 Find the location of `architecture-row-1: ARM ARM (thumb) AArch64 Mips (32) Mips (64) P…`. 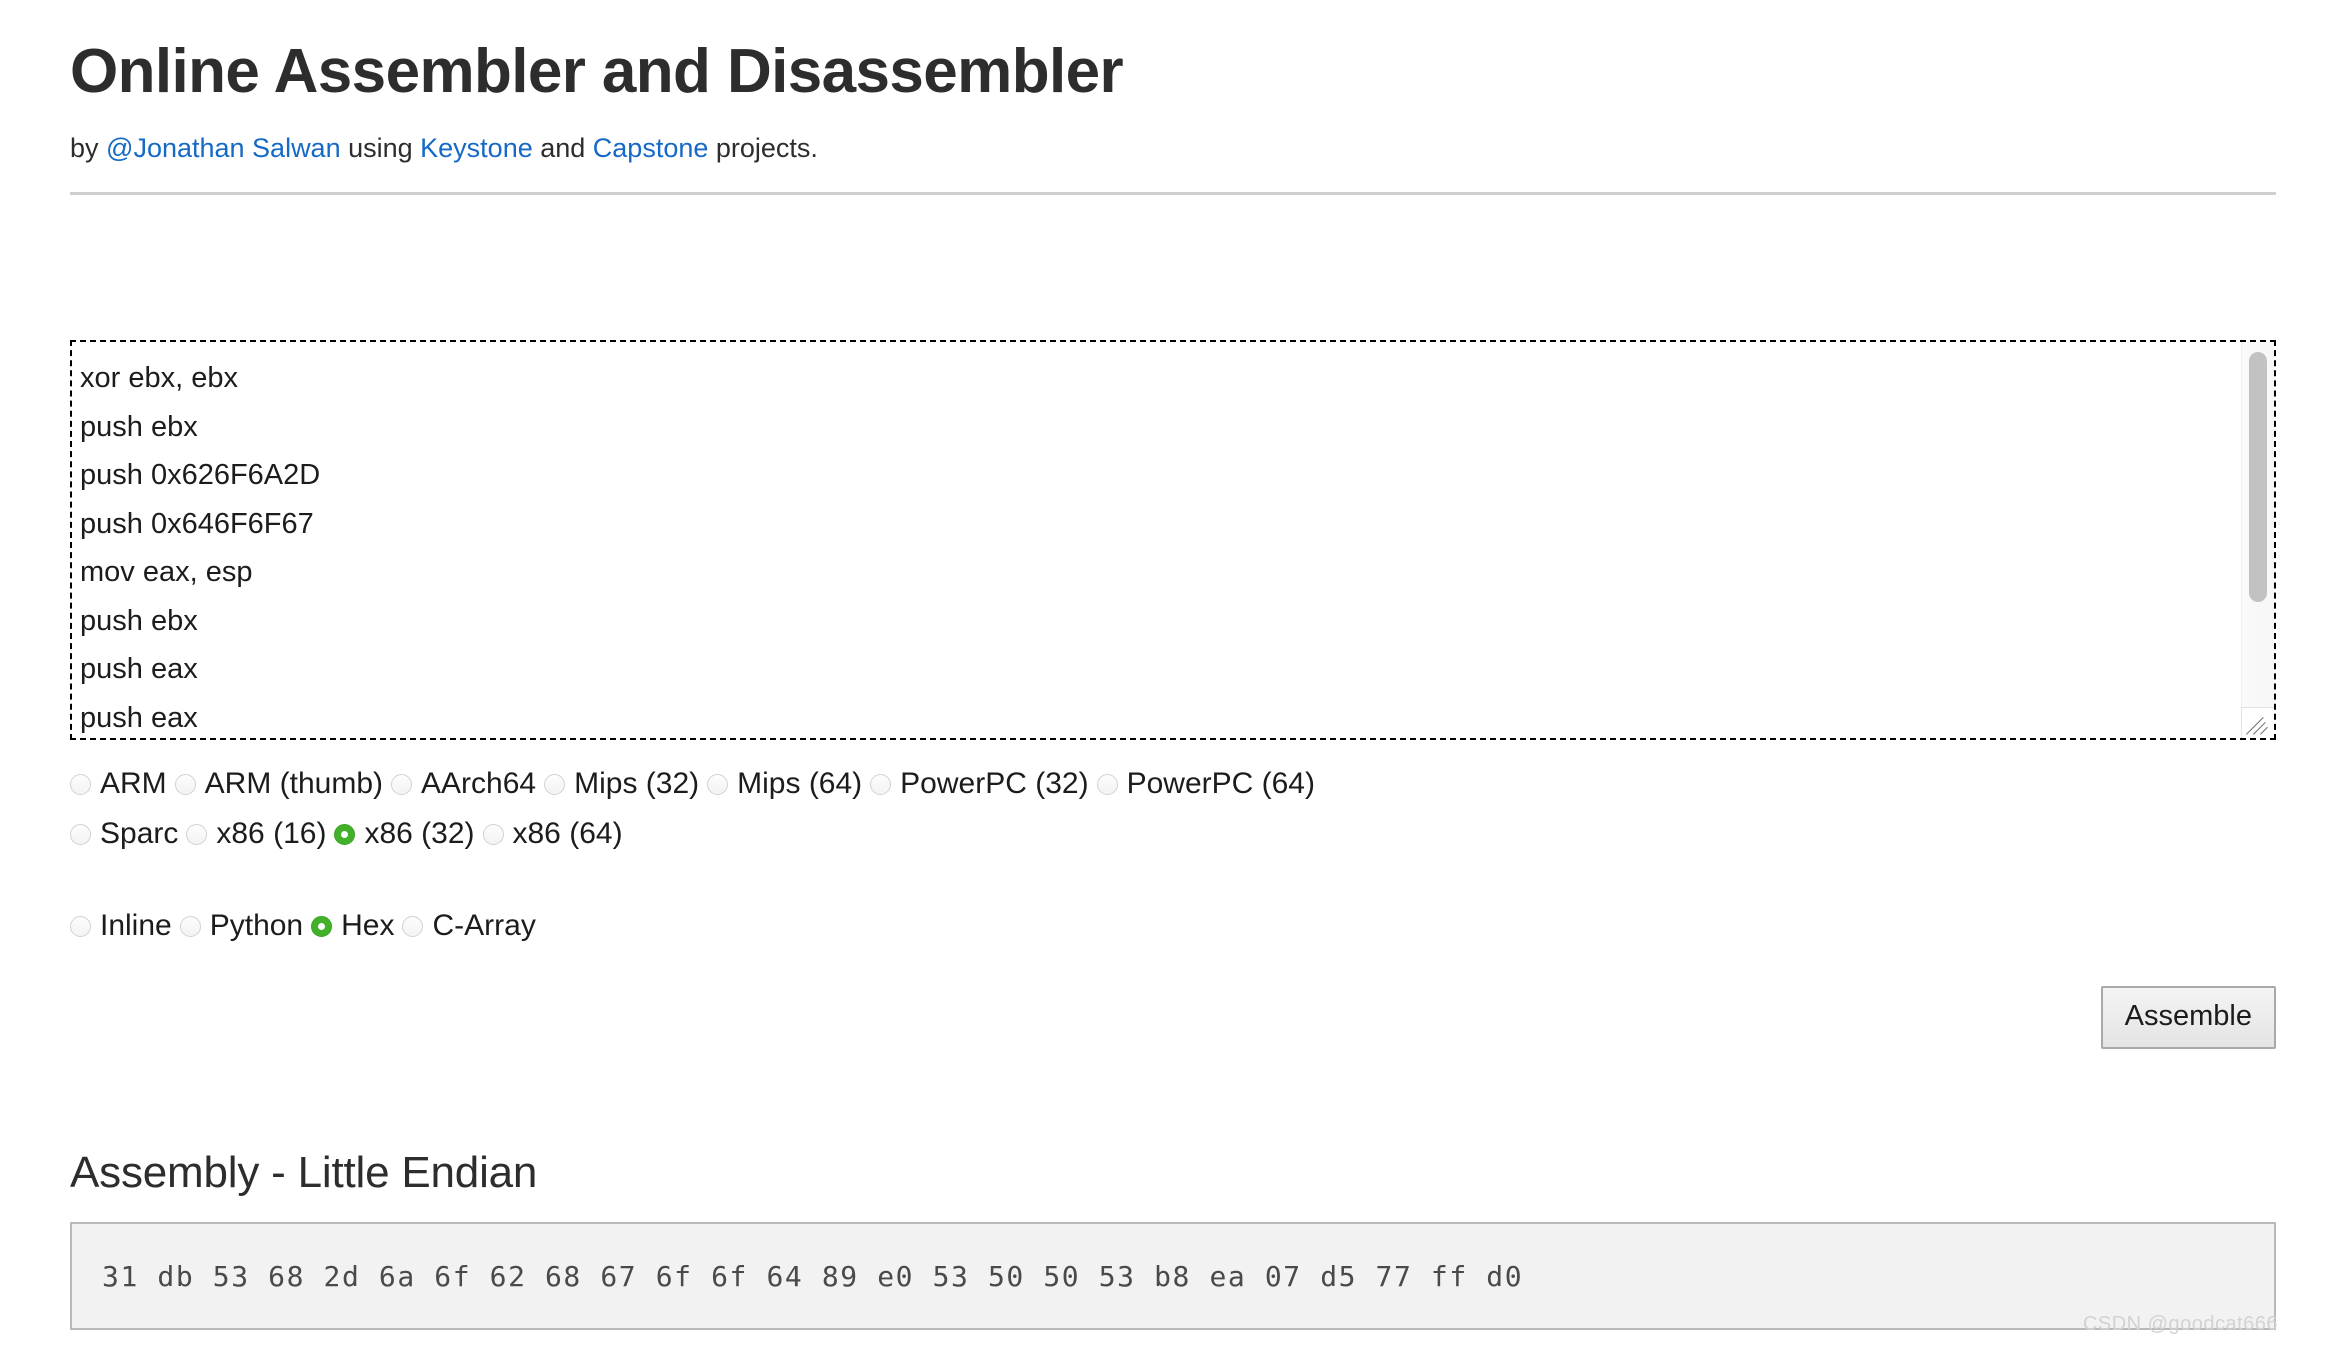

architecture-row-1: ARM ARM (thumb) AArch64 Mips (32) Mips (64) P… is located at coordinates (1173, 784).